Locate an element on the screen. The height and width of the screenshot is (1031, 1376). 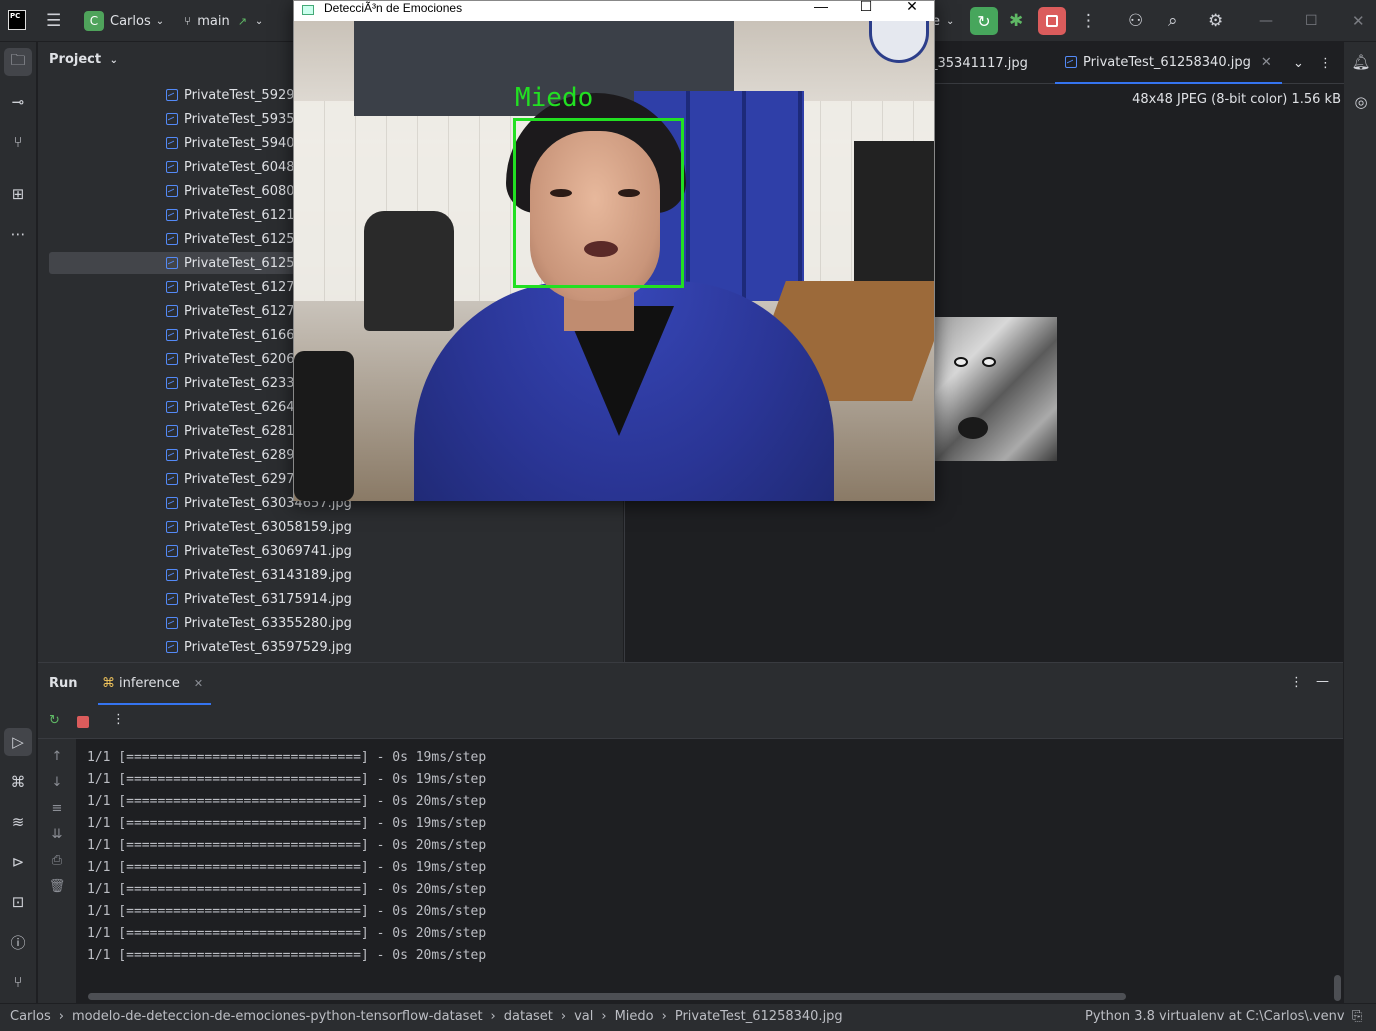
tabs-more-button: ⋮ is located at coordinates (1325, 63).